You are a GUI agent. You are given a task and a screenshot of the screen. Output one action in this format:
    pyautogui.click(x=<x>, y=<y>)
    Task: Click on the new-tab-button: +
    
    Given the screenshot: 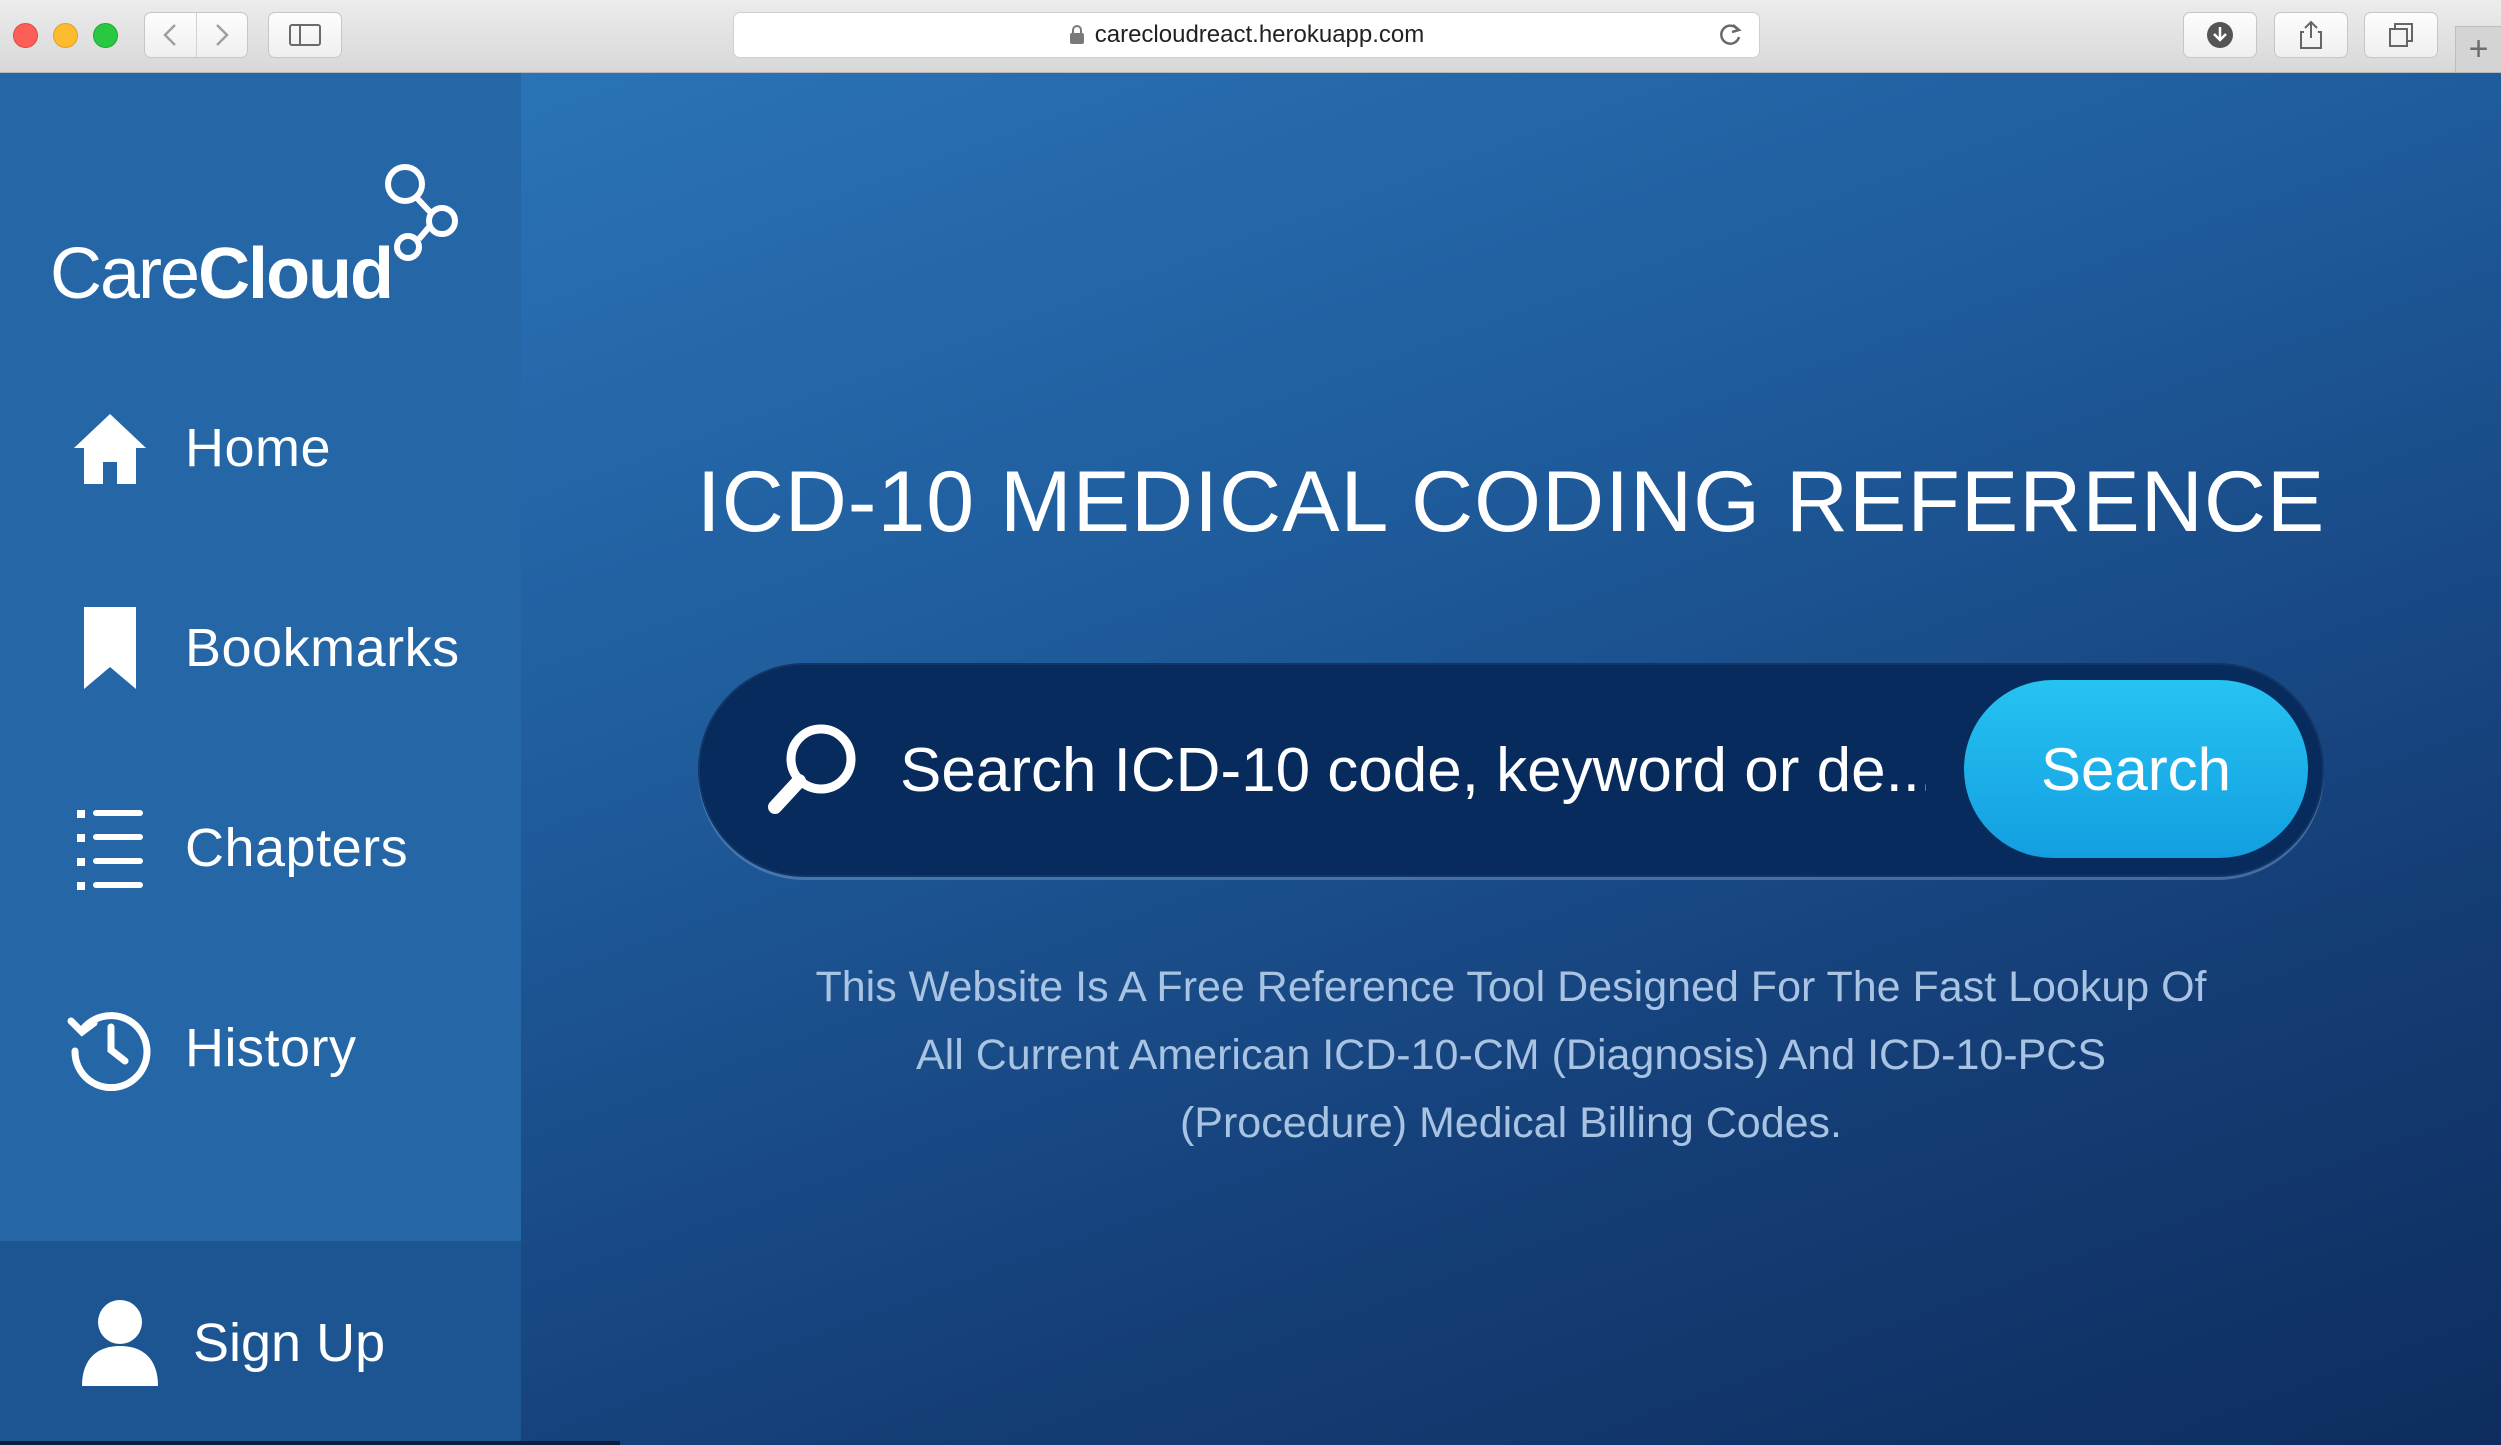 What is the action you would take?
    pyautogui.click(x=2478, y=49)
    